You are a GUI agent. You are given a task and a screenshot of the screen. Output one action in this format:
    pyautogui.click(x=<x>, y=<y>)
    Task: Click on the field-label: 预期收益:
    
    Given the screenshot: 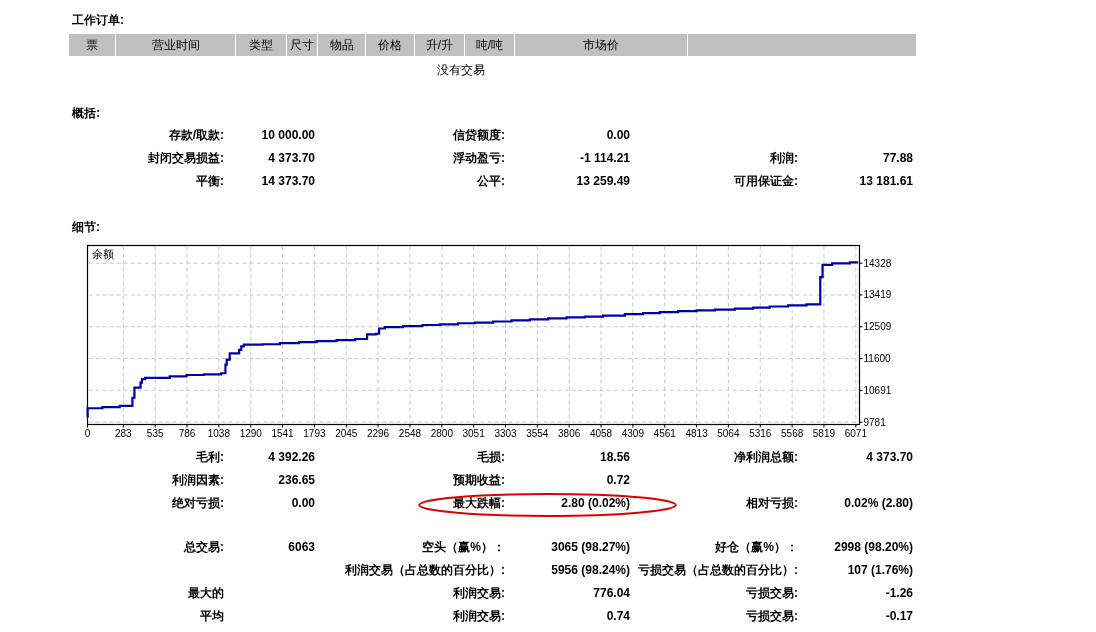 What is the action you would take?
    pyautogui.click(x=479, y=480)
    